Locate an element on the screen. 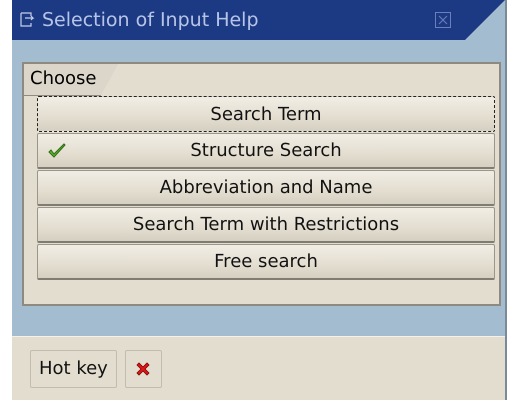 This screenshot has height=400, width=516. checkmark-icon is located at coordinates (57, 151).